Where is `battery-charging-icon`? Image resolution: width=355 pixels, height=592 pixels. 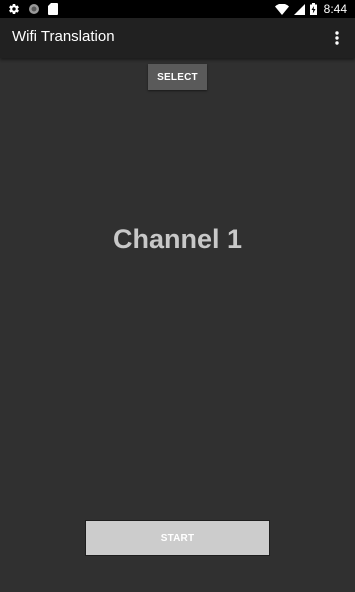 battery-charging-icon is located at coordinates (313, 9).